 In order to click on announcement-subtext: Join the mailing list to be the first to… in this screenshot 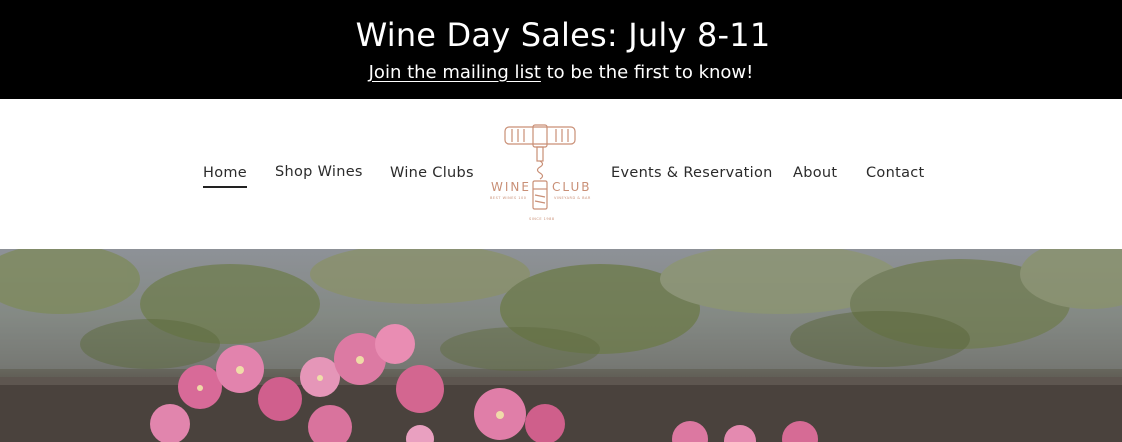, I will do `click(561, 73)`.